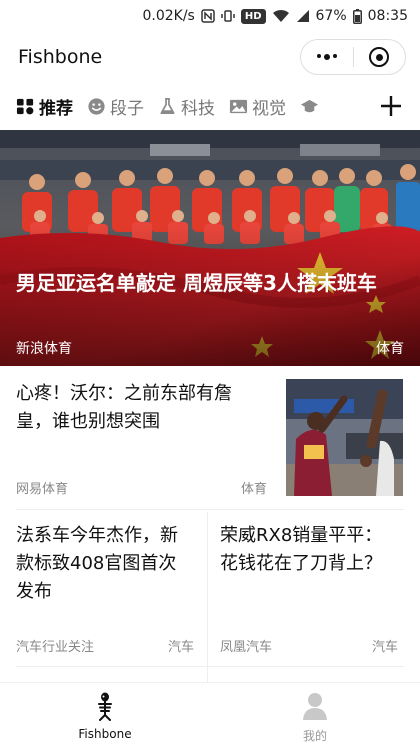  Describe the element at coordinates (254, 489) in the screenshot. I see `article-category: 体育` at that location.